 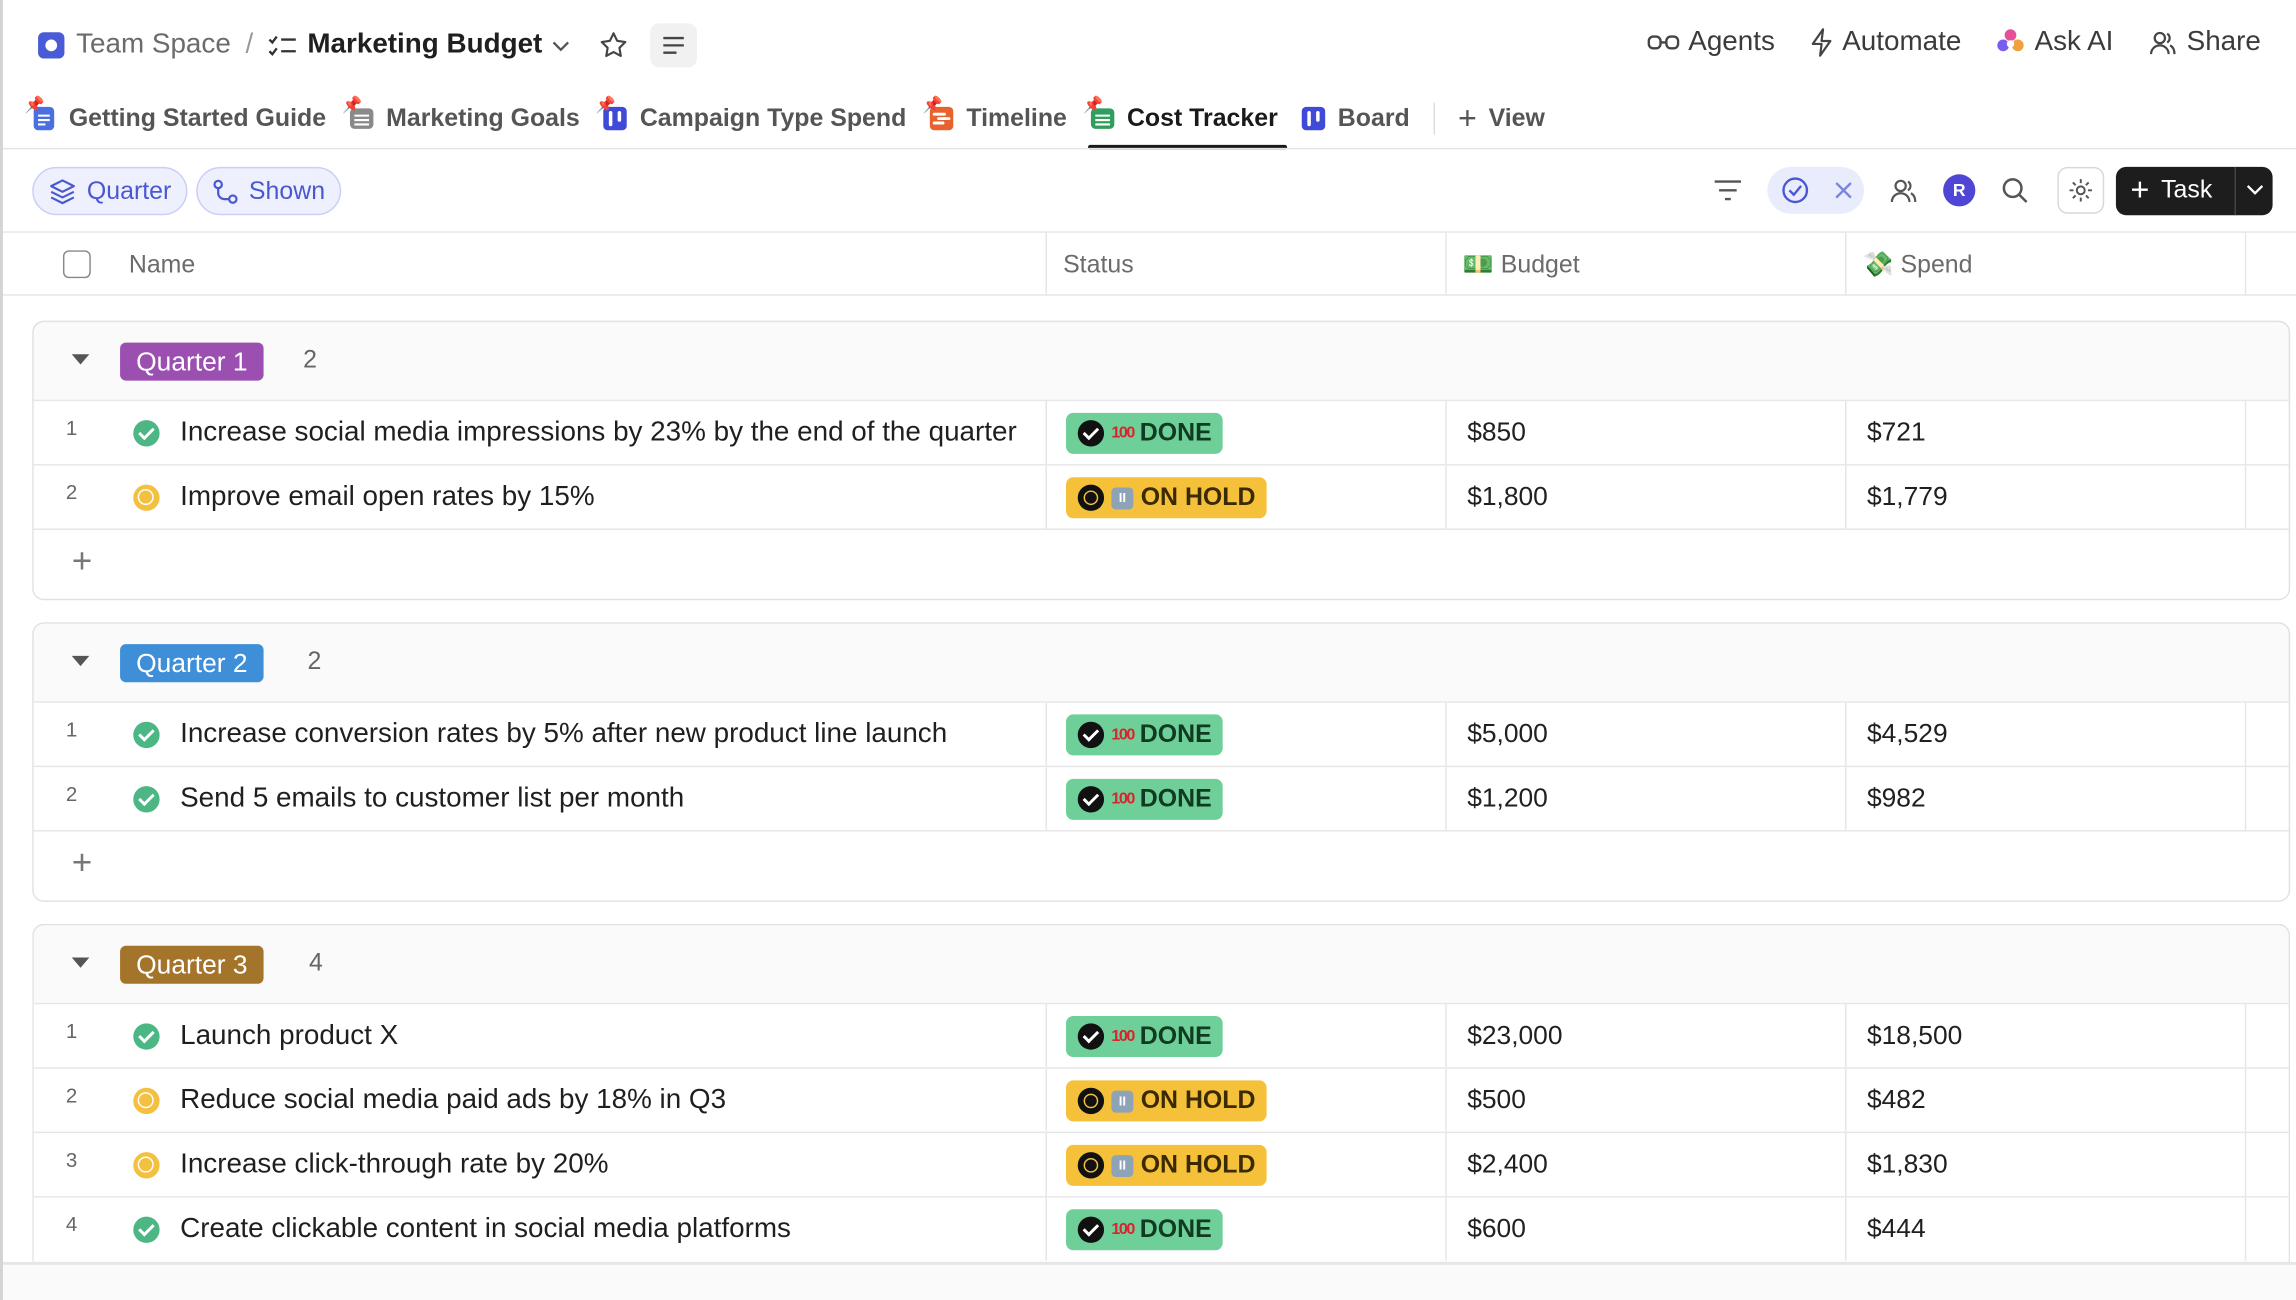 What do you see at coordinates (162, 264) in the screenshot?
I see `column-name: Name` at bounding box center [162, 264].